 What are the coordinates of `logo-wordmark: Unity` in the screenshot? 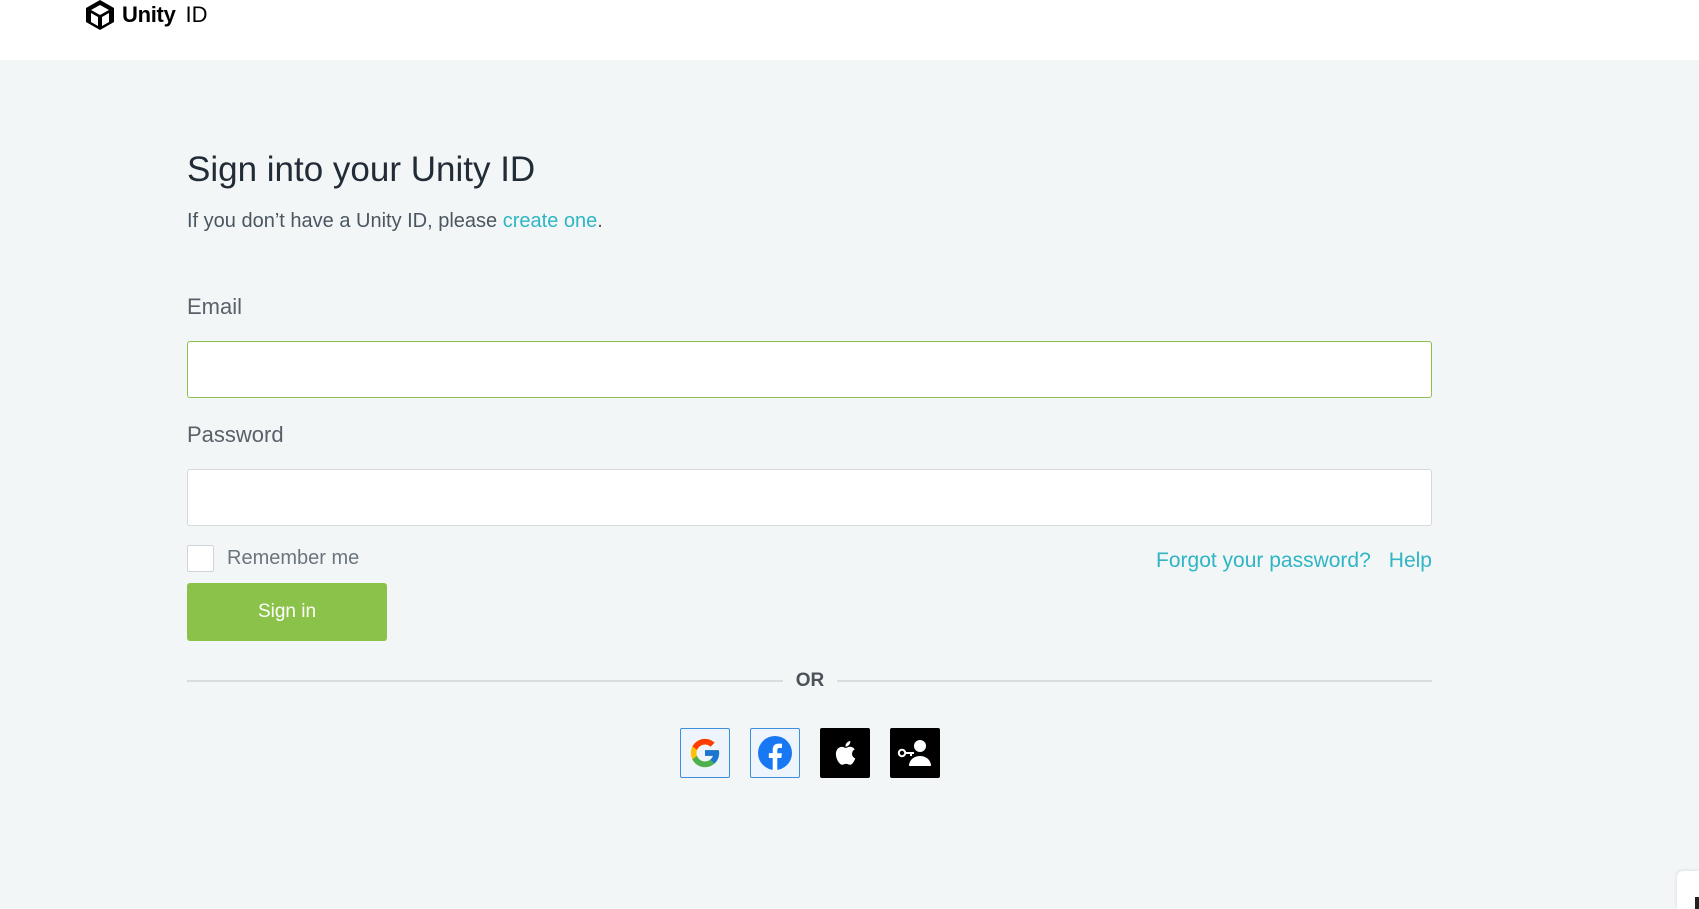 It's located at (149, 14).